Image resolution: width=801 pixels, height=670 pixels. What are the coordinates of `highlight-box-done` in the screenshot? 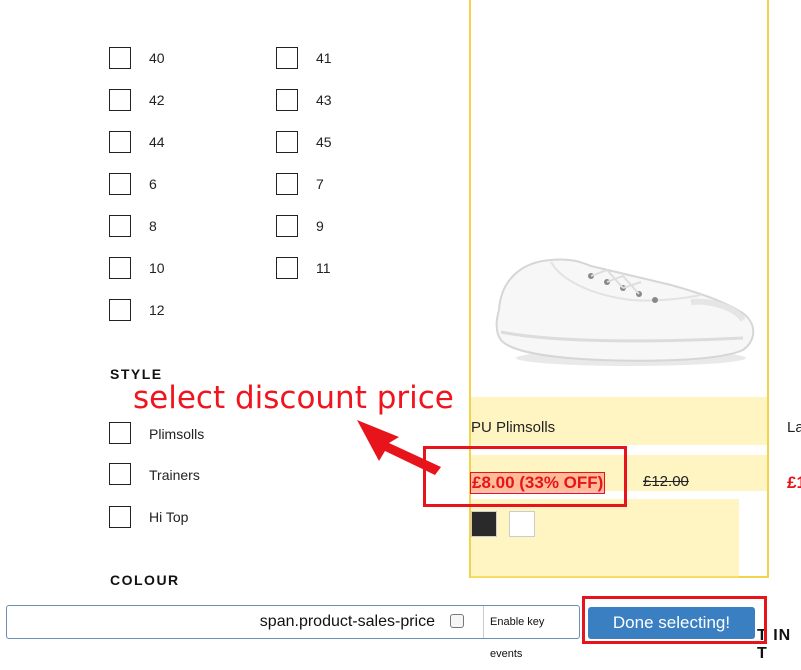 It's located at (674, 620).